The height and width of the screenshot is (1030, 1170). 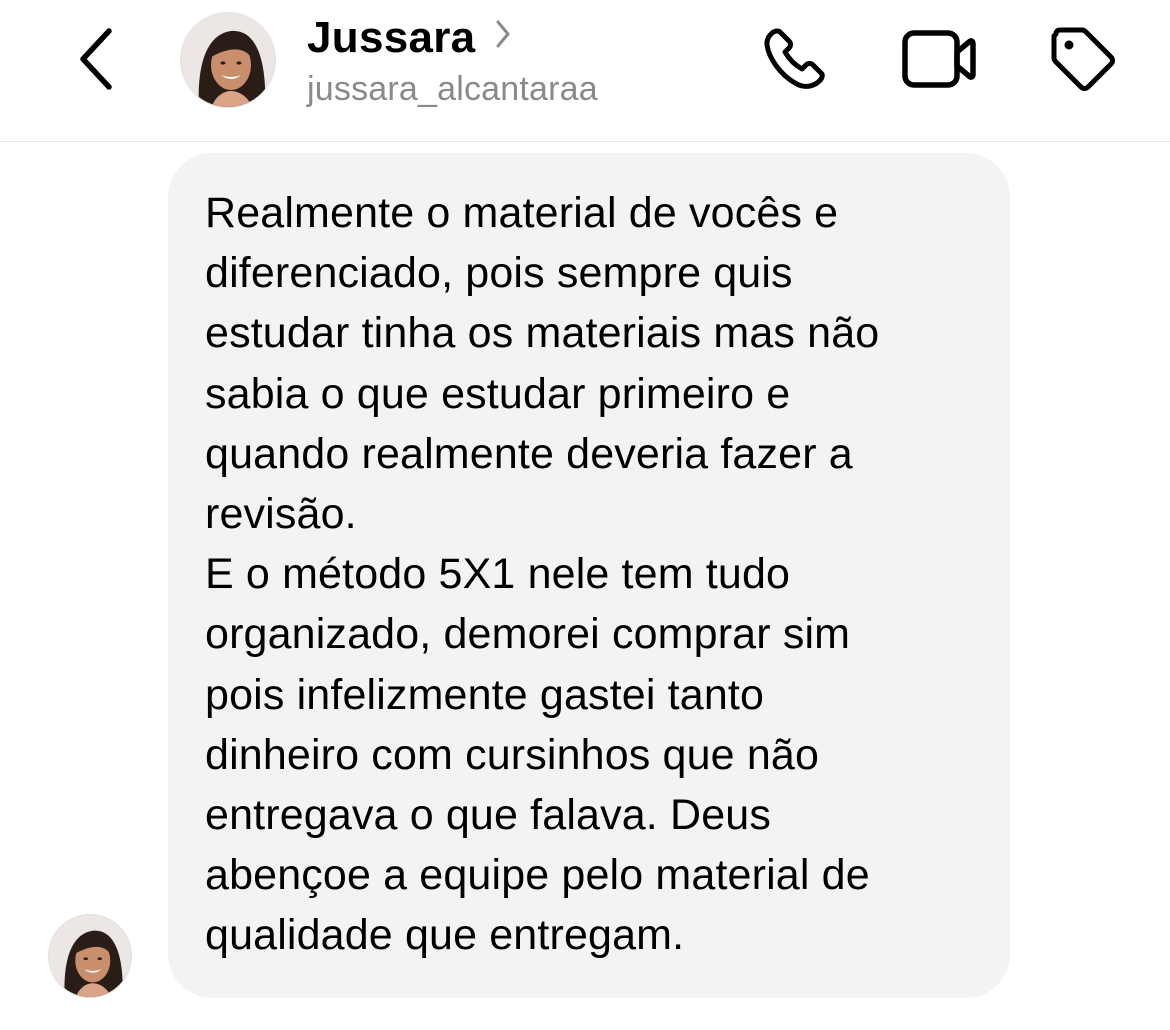 I want to click on sender-avatar, so click(x=90, y=956).